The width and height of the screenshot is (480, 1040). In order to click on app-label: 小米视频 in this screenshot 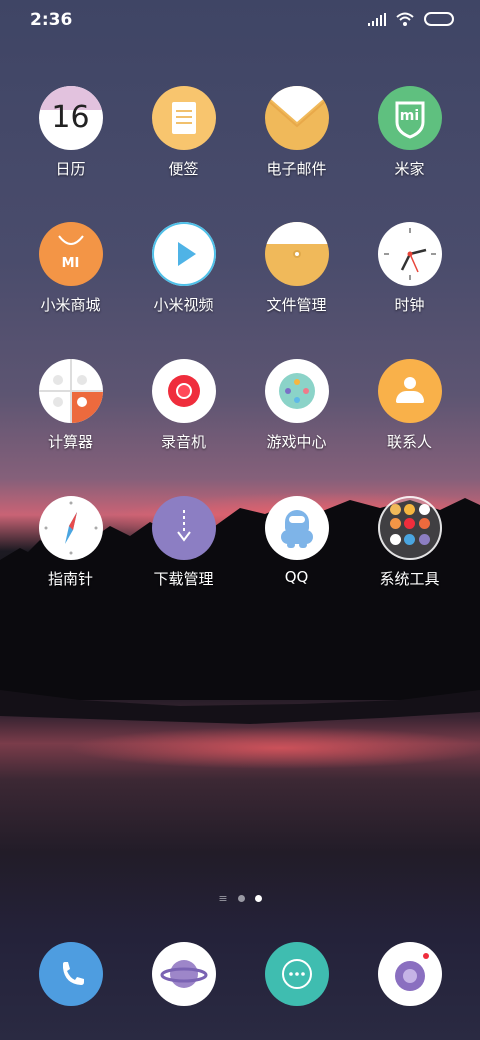, I will do `click(183, 305)`.